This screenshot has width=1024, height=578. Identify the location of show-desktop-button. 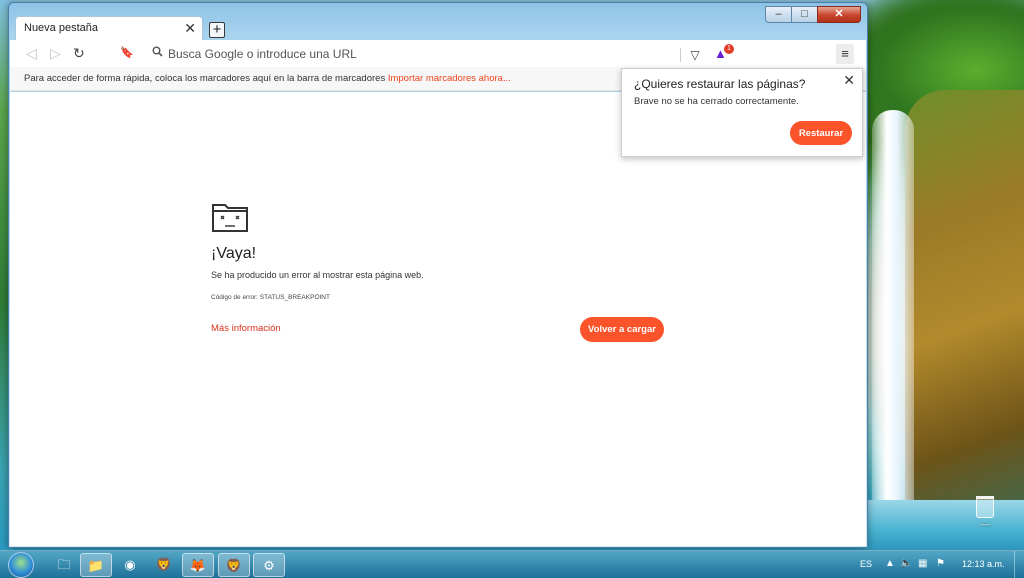
(1019, 564).